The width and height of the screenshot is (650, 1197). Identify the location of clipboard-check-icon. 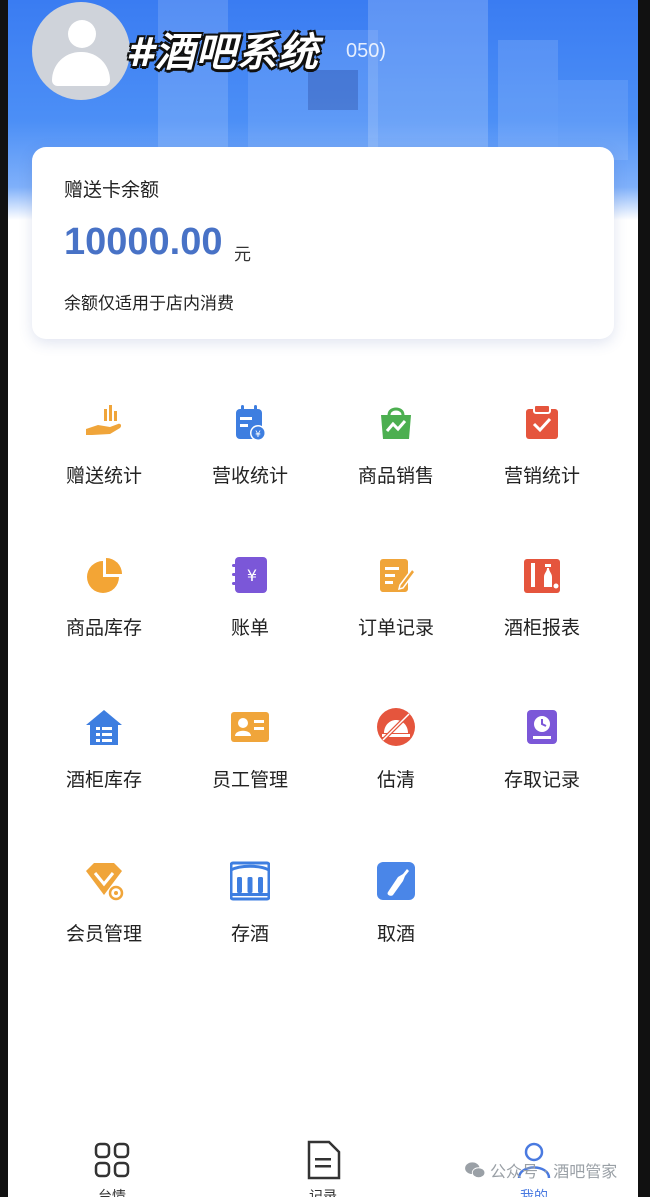
(542, 421).